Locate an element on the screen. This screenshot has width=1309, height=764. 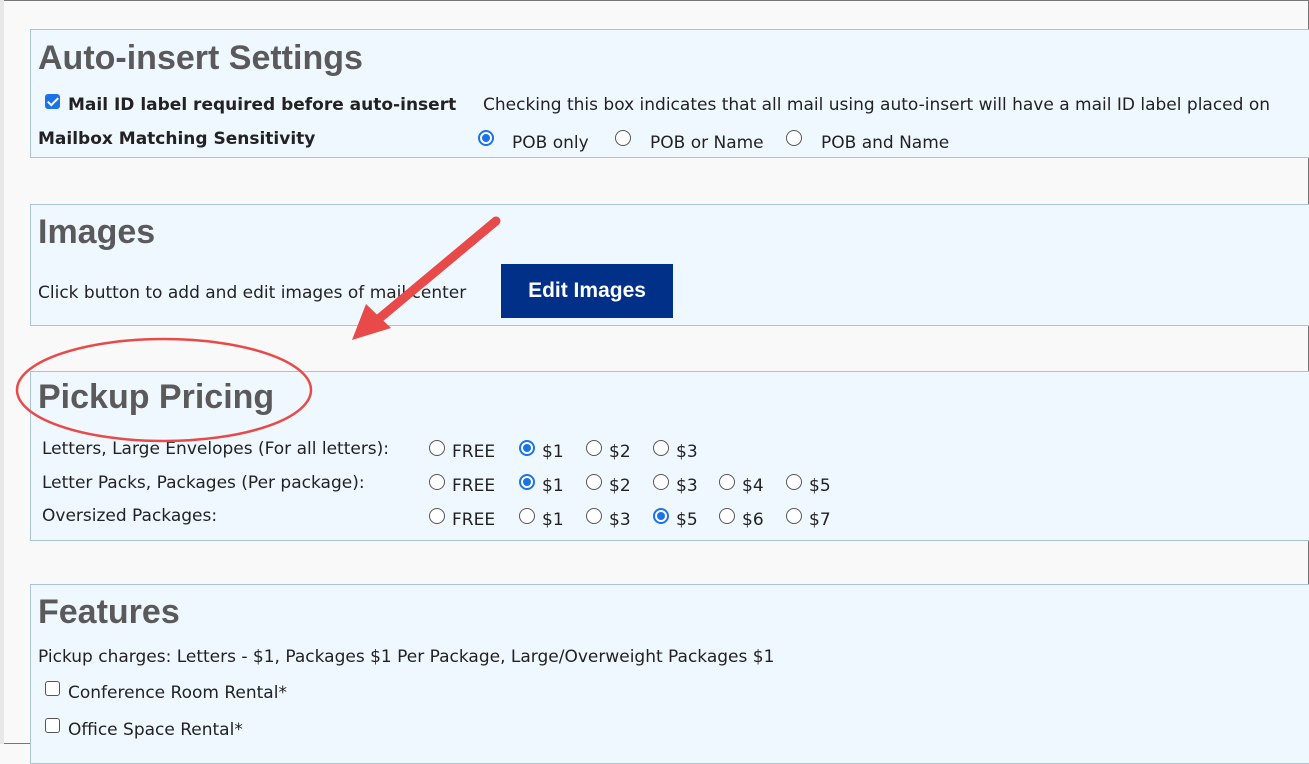
pricing-row-packages-label: Letter Packs, Packages (Per package): is located at coordinates (203, 483).